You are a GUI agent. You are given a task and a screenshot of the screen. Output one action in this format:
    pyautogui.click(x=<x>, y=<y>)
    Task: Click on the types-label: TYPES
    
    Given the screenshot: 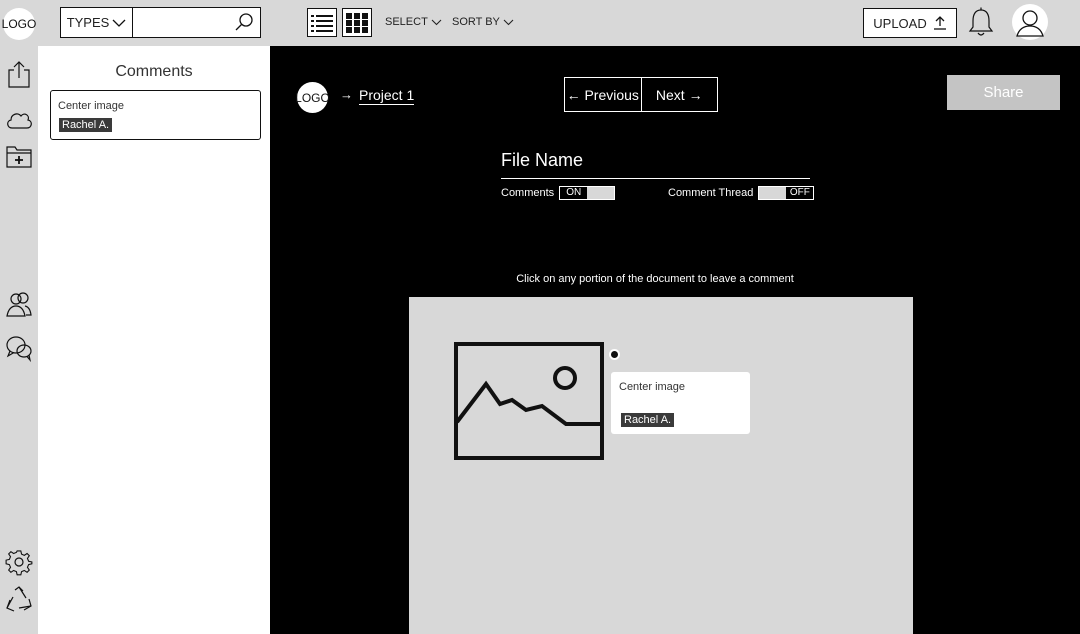 What is the action you would take?
    pyautogui.click(x=88, y=22)
    